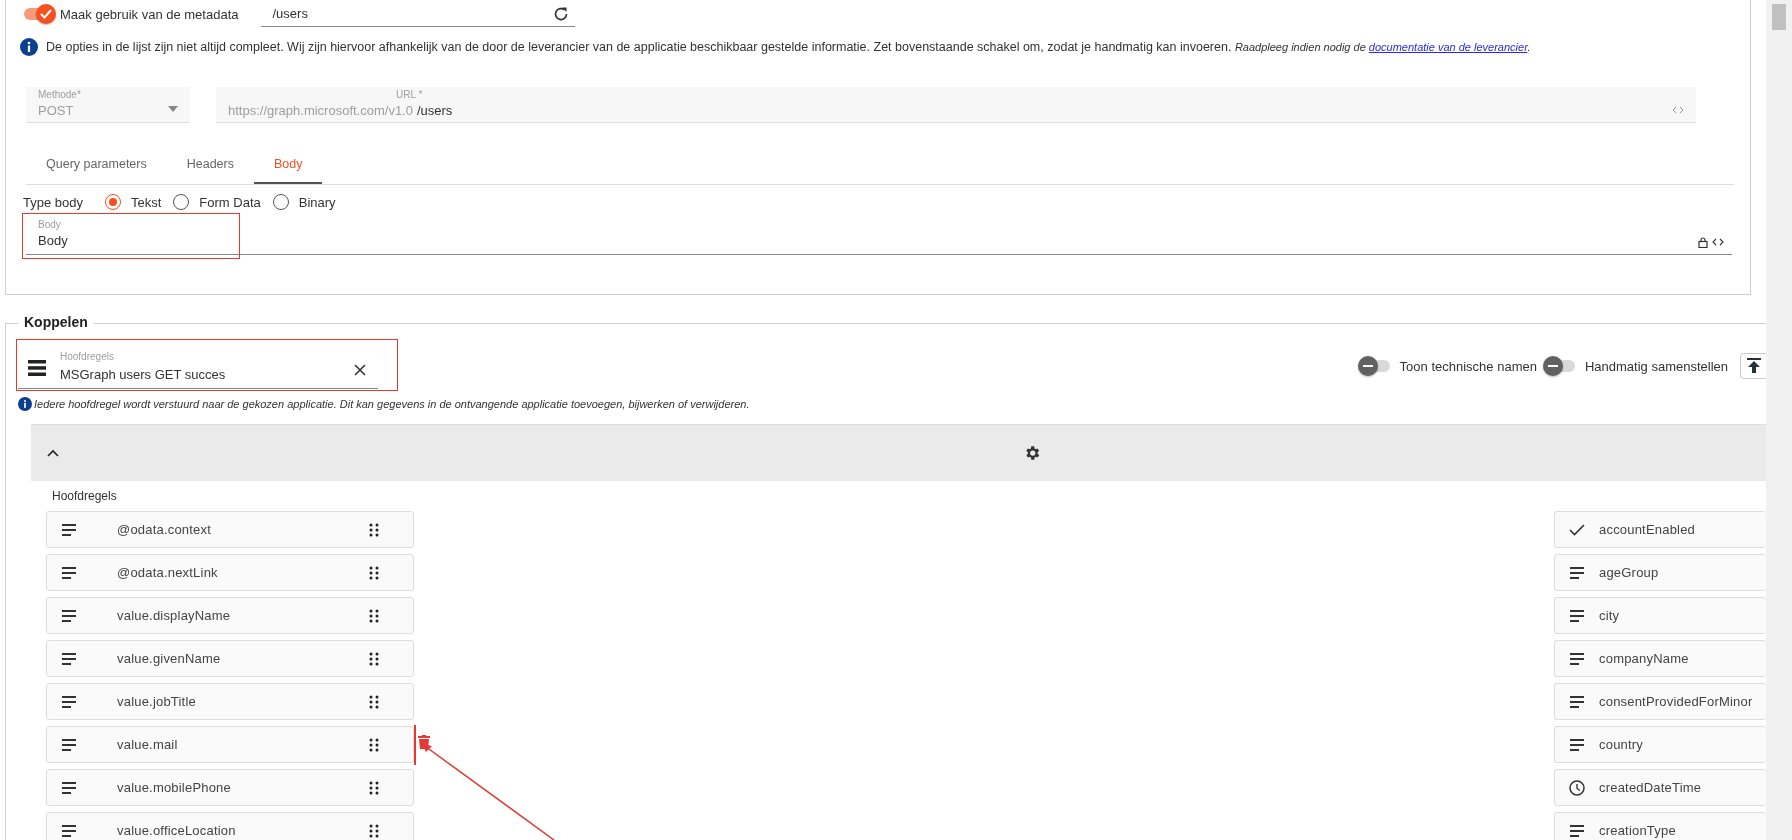  I want to click on refresh-icon, so click(560, 13).